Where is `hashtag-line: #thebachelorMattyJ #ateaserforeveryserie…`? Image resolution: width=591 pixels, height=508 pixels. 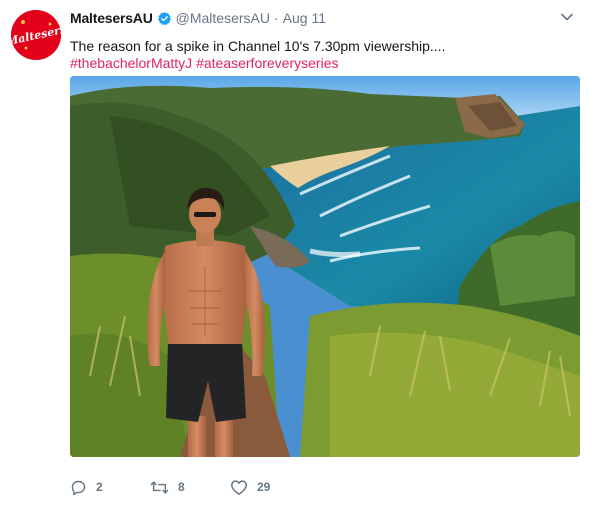 hashtag-line: #thebachelorMattyJ #ateaserforeveryserie… is located at coordinates (325, 63).